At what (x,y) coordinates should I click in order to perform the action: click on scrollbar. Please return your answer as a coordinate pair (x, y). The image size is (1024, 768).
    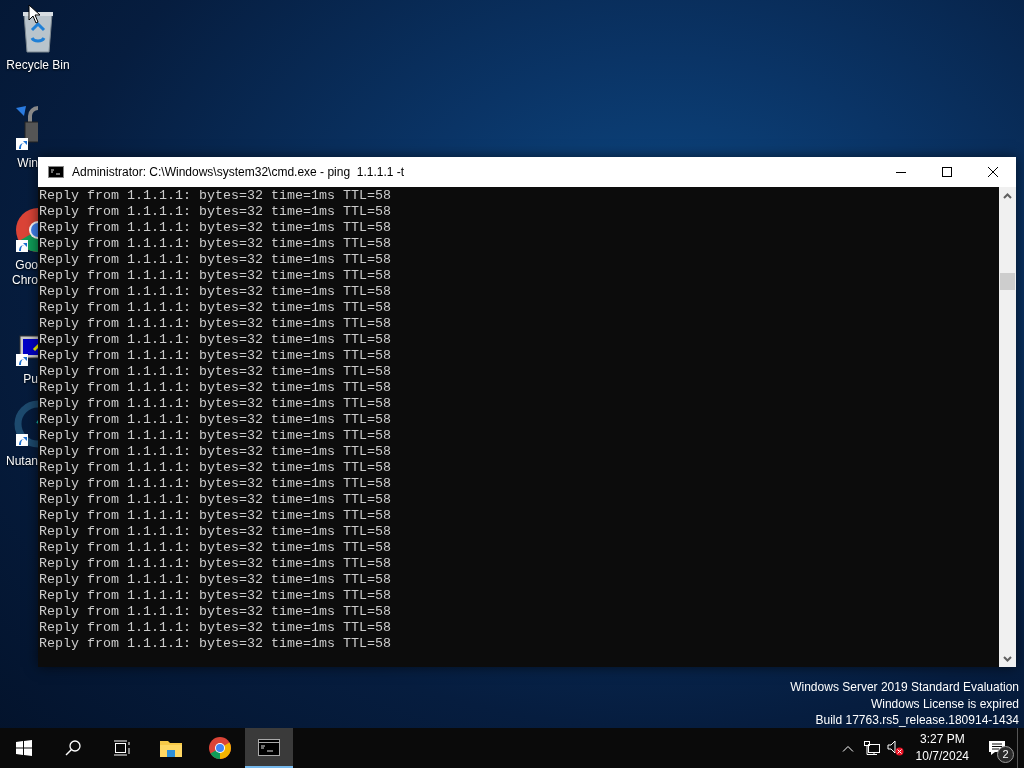
    Looking at the image, I should click on (1007, 427).